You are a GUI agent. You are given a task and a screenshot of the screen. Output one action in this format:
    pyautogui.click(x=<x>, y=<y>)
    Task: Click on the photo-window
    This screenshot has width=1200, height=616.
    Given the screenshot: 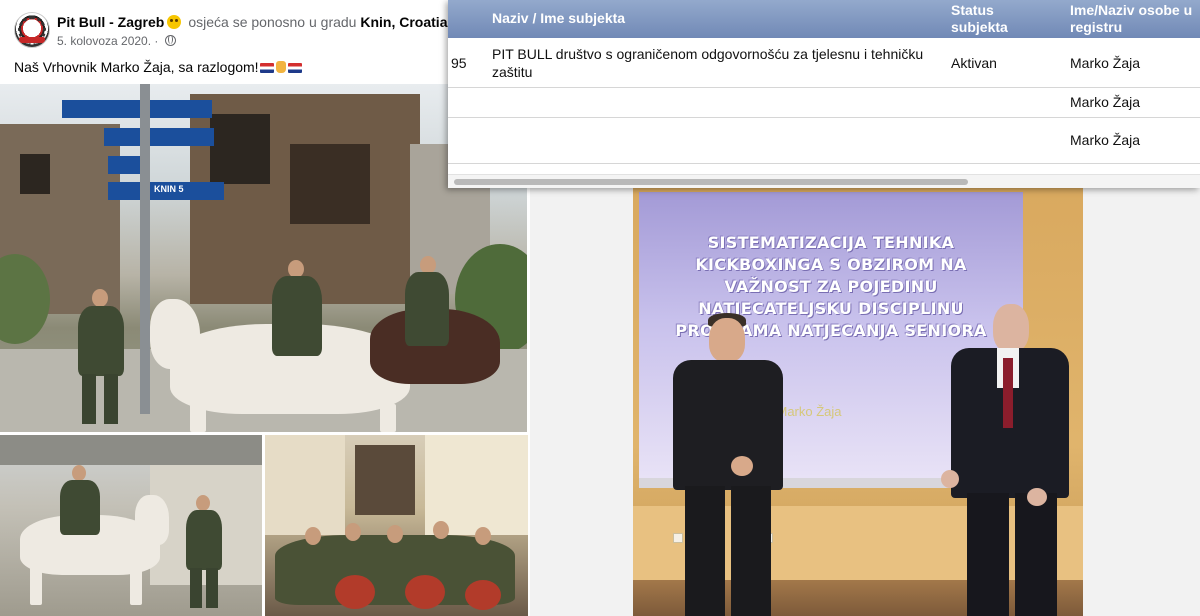 What is the action you would take?
    pyautogui.click(x=35, y=174)
    